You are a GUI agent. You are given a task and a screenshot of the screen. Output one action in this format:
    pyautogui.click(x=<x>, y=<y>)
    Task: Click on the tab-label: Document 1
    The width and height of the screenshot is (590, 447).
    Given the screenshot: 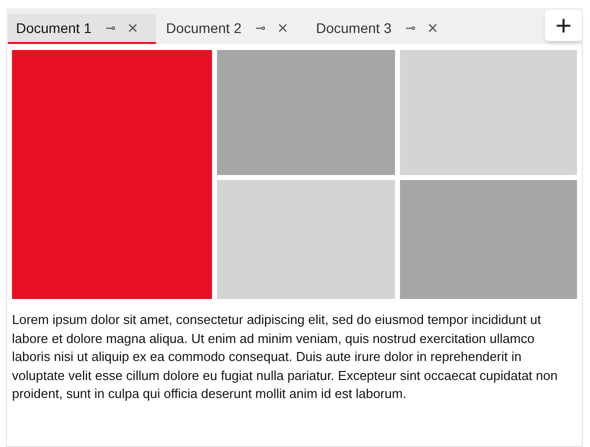 What is the action you would take?
    pyautogui.click(x=54, y=28)
    